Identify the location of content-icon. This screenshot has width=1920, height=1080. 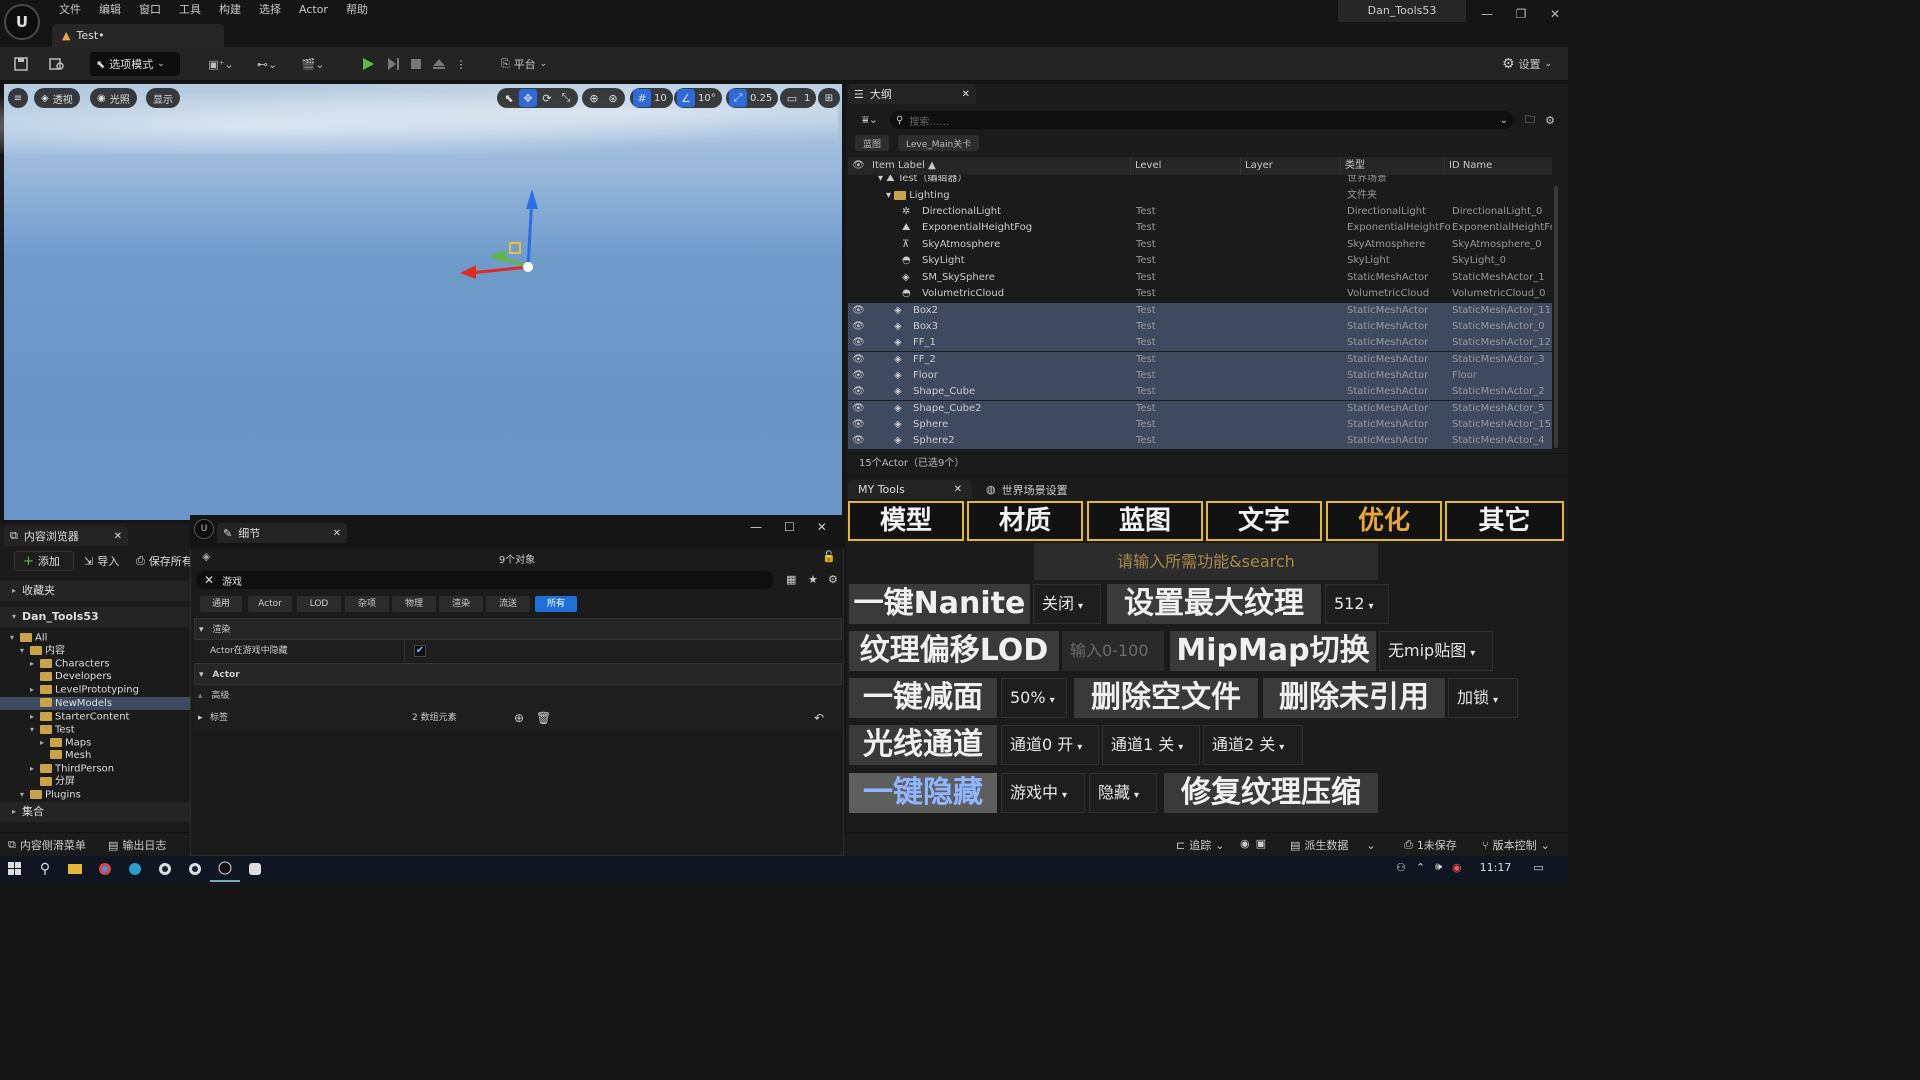
(57, 64).